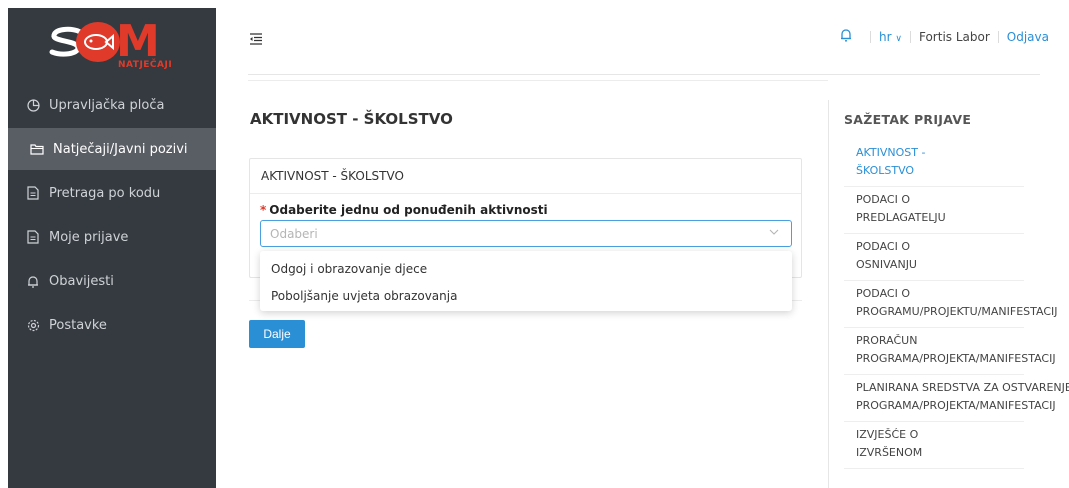 The width and height of the screenshot is (1069, 488). I want to click on summary-item-program: PODACI O PROGRAMU/PROJEKTU/MANIFESTACIJ, so click(951, 304).